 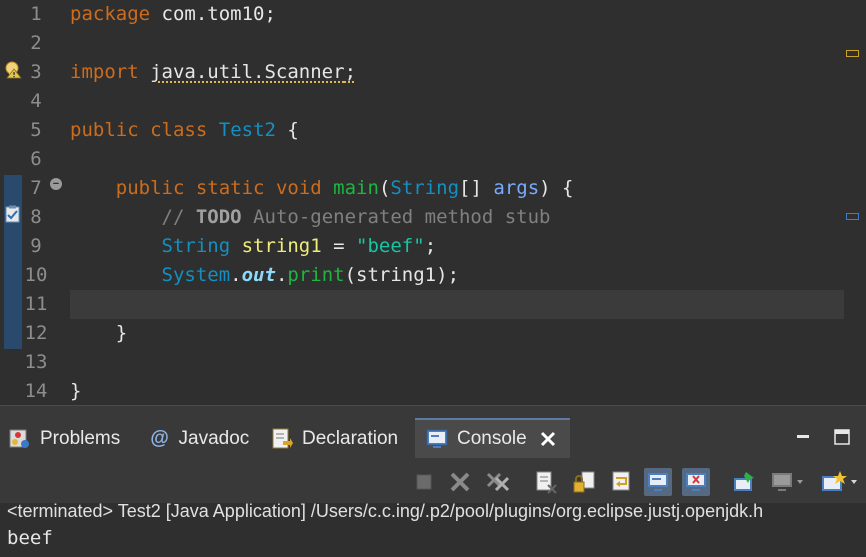 I want to click on console-icon, so click(x=437, y=438).